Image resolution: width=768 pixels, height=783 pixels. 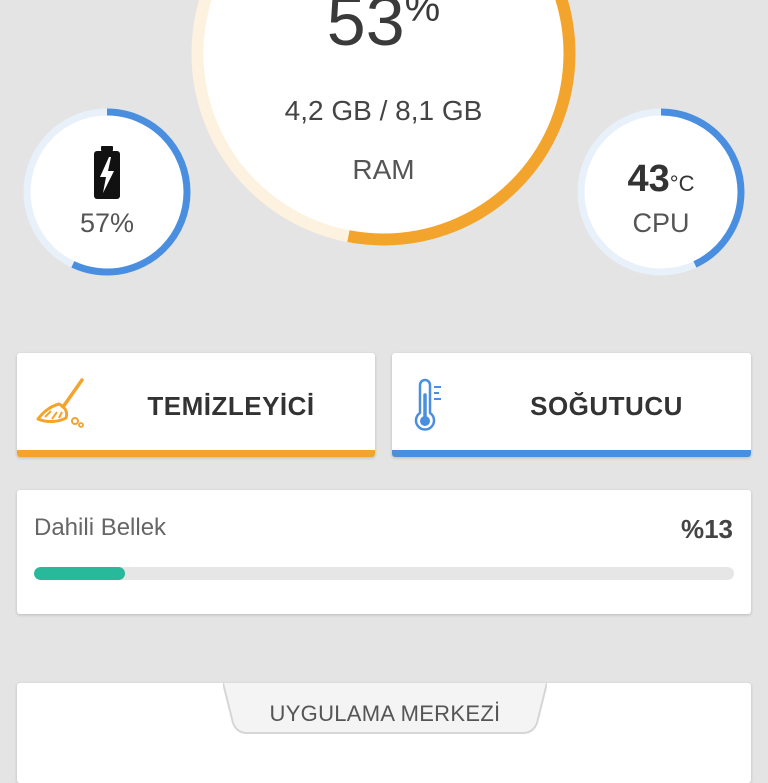 I want to click on battery-gauge: 57%, so click(x=107, y=192).